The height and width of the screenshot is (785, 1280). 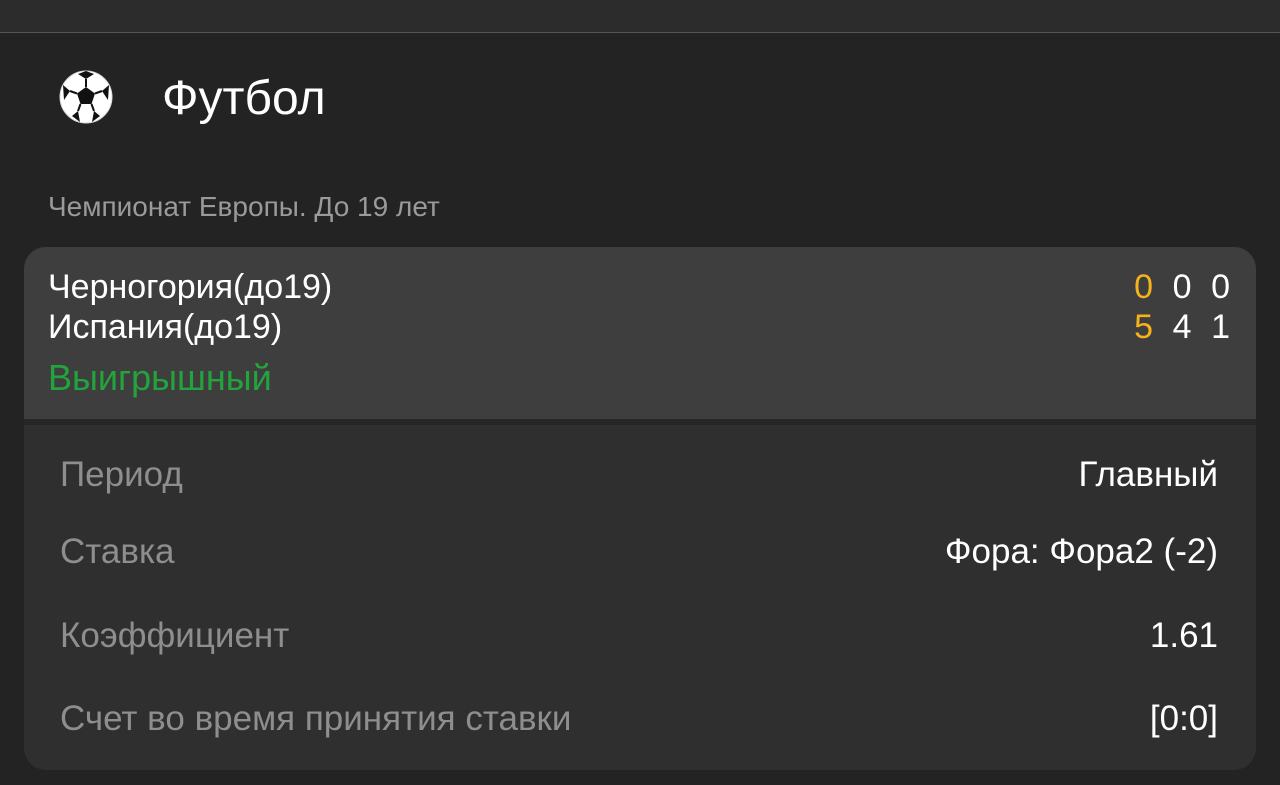 I want to click on home-score-row: 0 0 0, so click(x=1172, y=287).